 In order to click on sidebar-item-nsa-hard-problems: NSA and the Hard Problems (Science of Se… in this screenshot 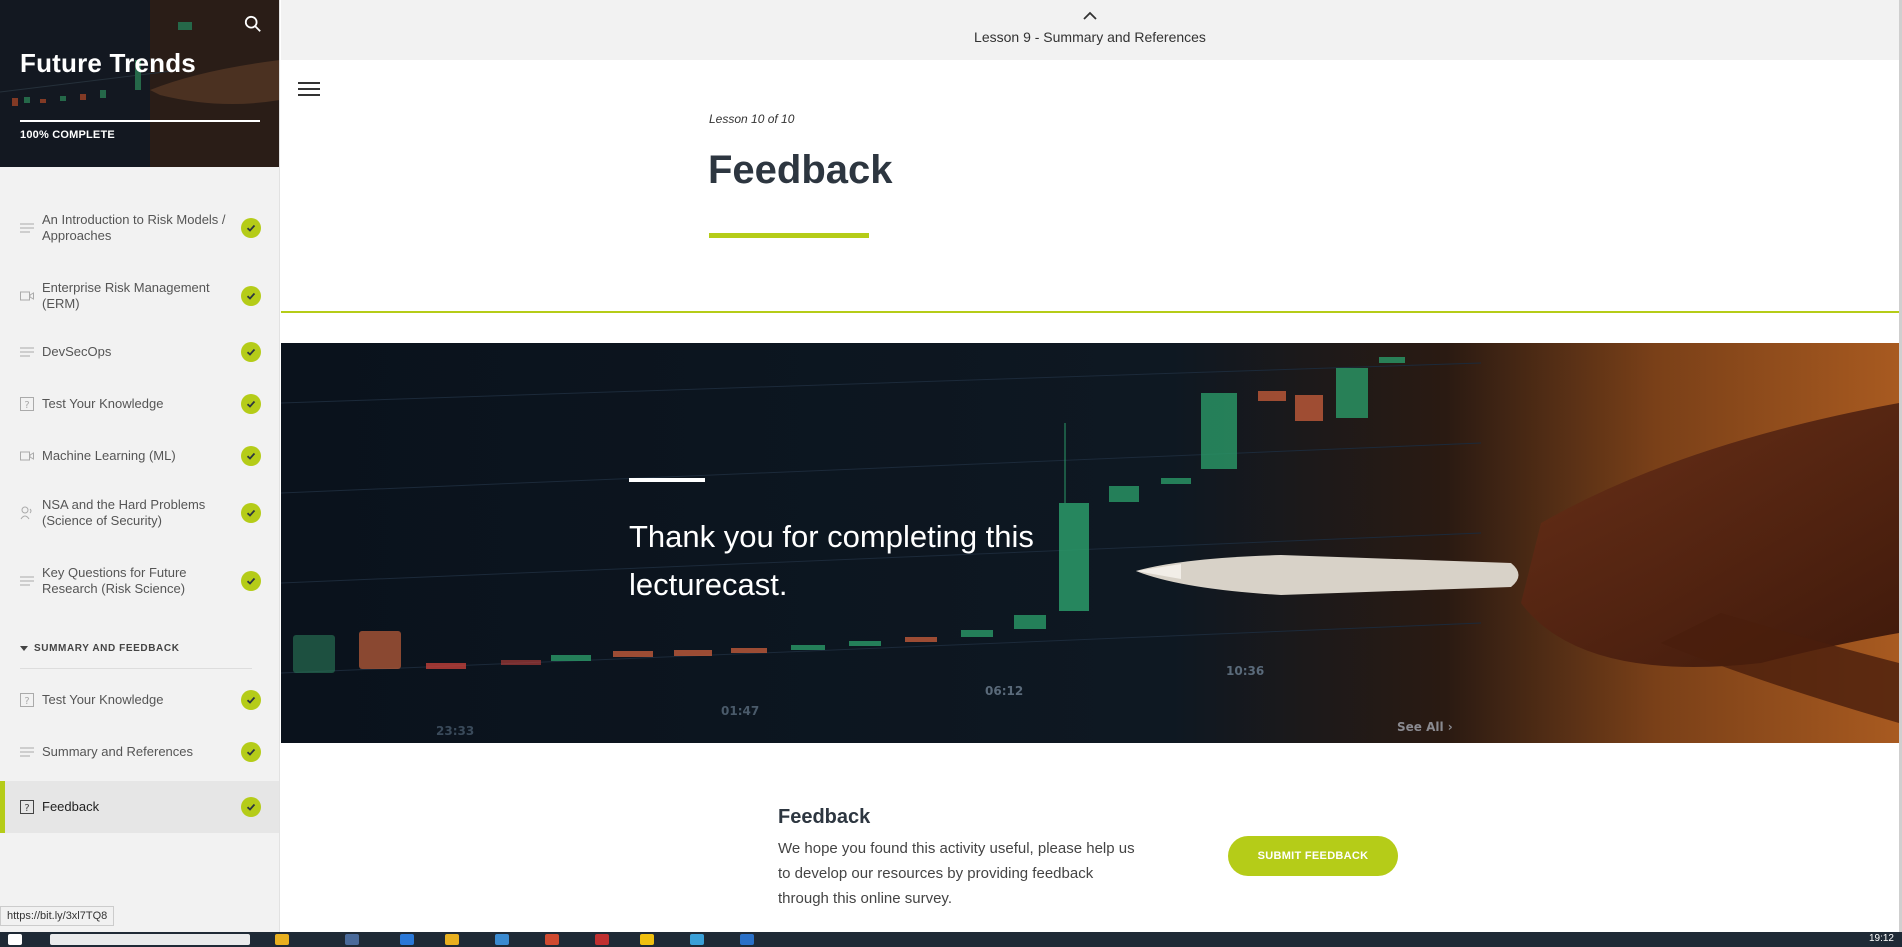, I will do `click(139, 513)`.